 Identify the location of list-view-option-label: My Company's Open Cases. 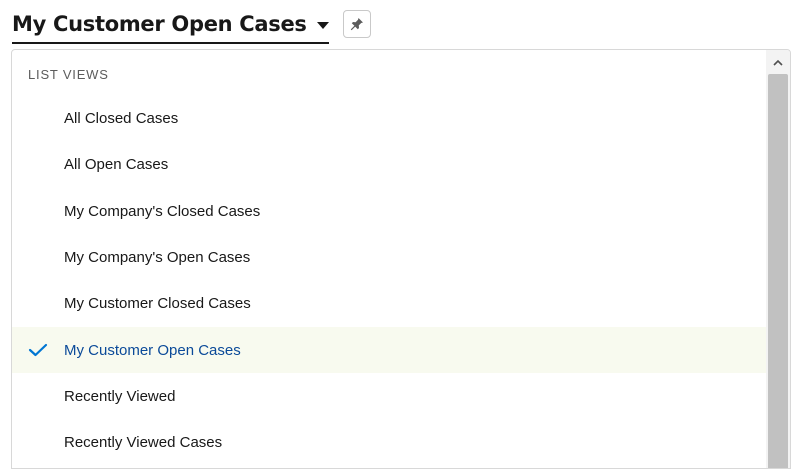
(157, 257).